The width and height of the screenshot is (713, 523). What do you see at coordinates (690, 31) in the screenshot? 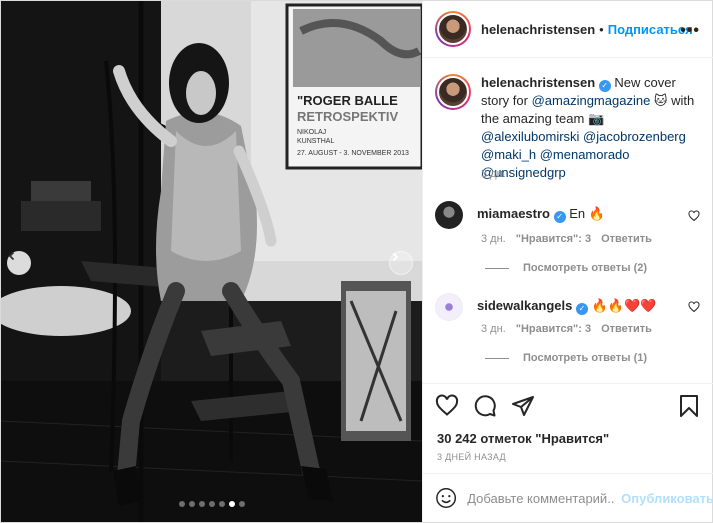
I see `more-options-icon: •••` at bounding box center [690, 31].